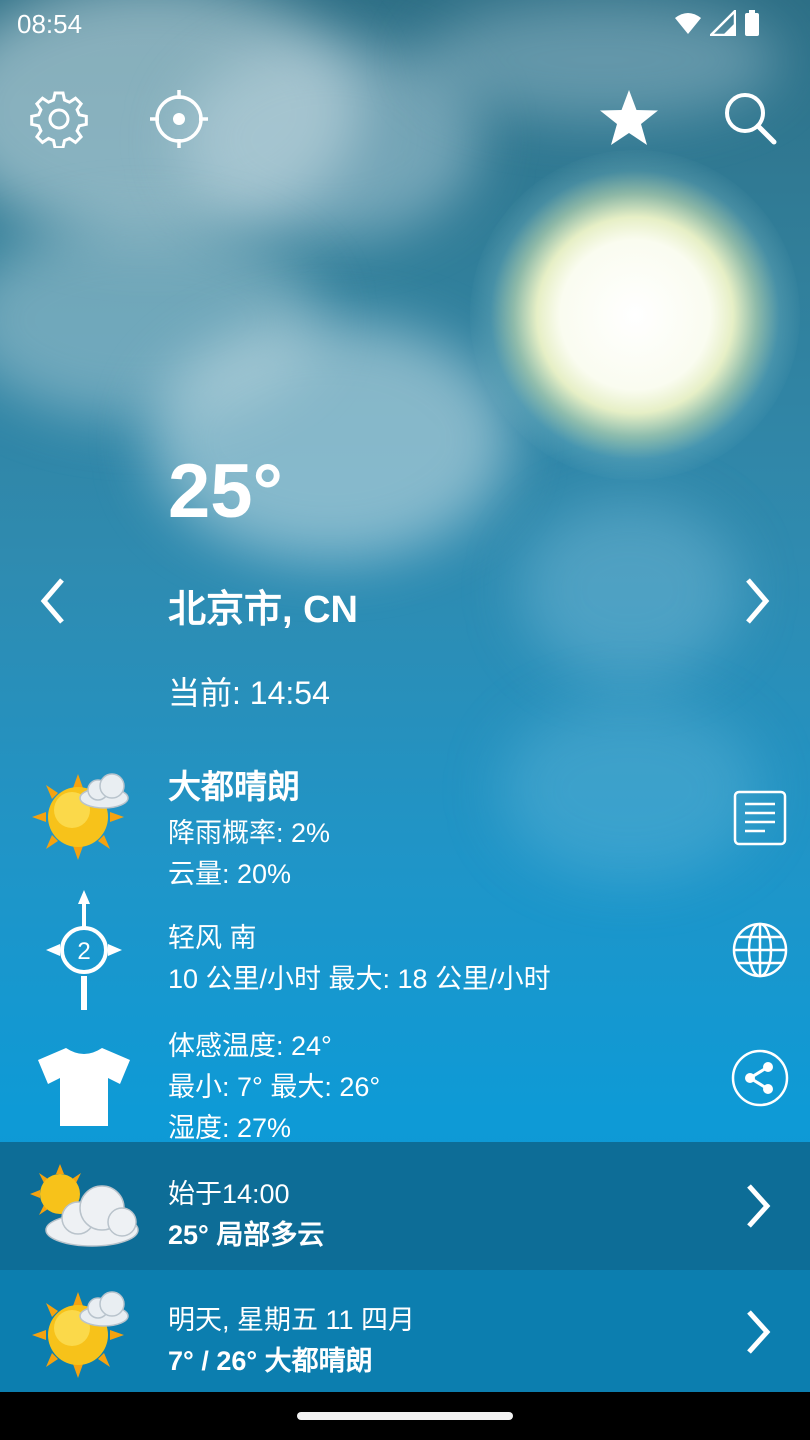 The height and width of the screenshot is (1440, 810). What do you see at coordinates (405, 1206) in the screenshot?
I see `forecast-row-today: 始于14:00 25° 局部多云` at bounding box center [405, 1206].